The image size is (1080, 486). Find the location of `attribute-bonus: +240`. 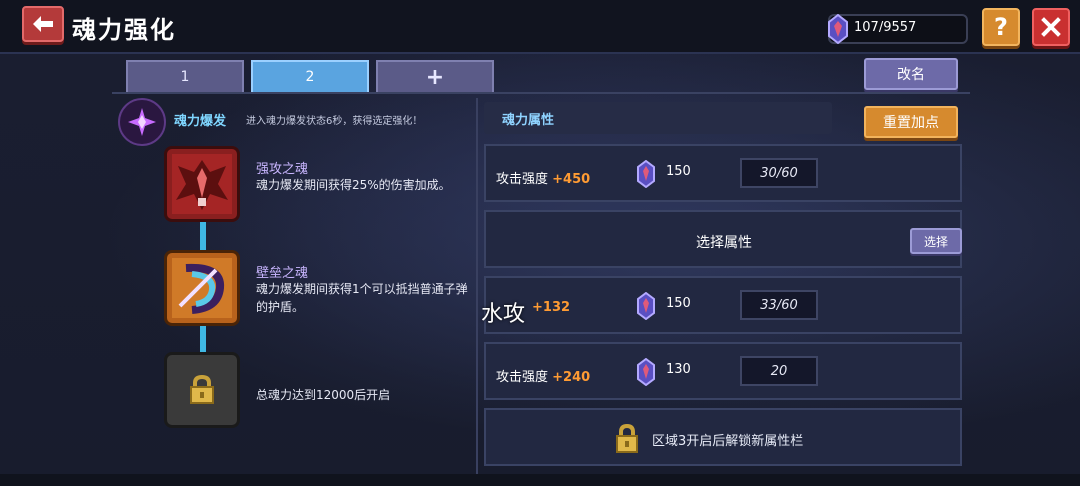

attribute-bonus: +240 is located at coordinates (571, 377).